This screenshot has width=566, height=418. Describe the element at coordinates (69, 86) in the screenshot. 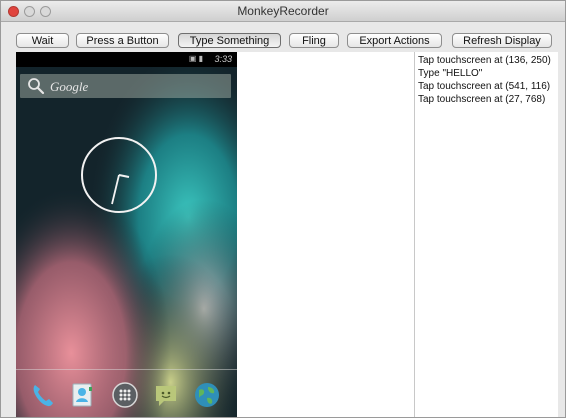

I see `search-label: Google` at that location.